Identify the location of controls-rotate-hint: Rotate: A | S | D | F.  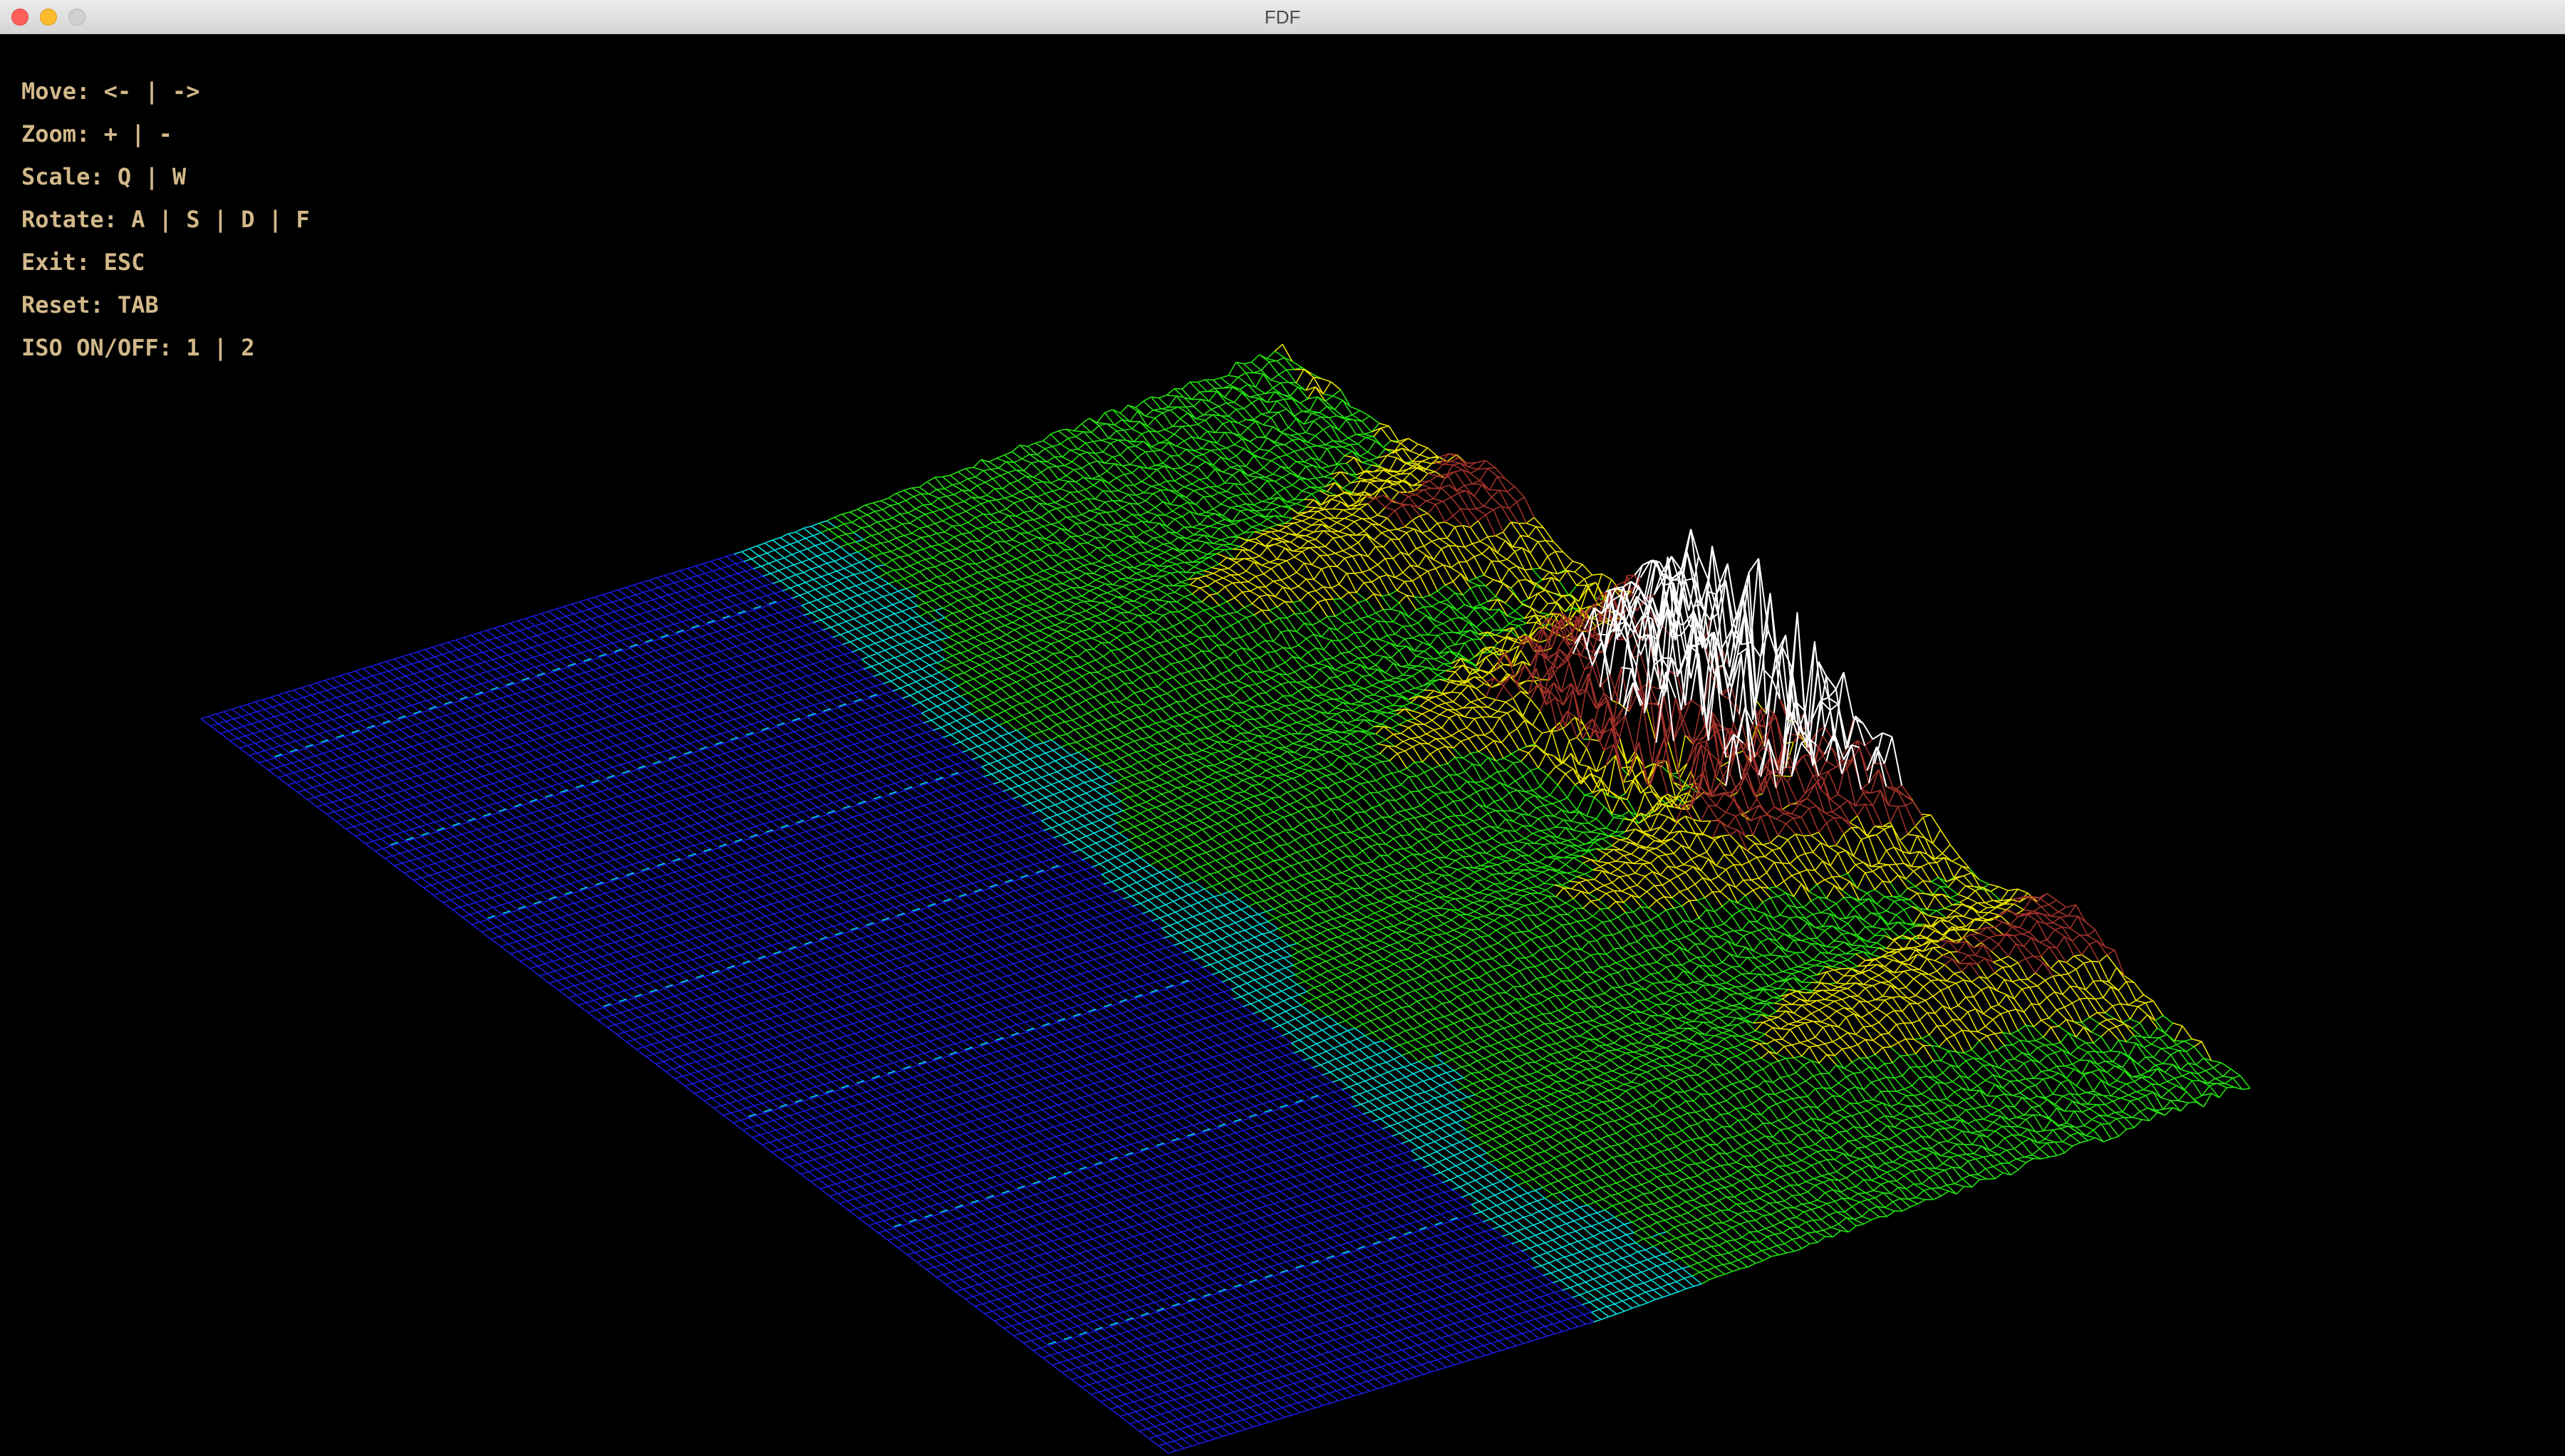
(165, 219).